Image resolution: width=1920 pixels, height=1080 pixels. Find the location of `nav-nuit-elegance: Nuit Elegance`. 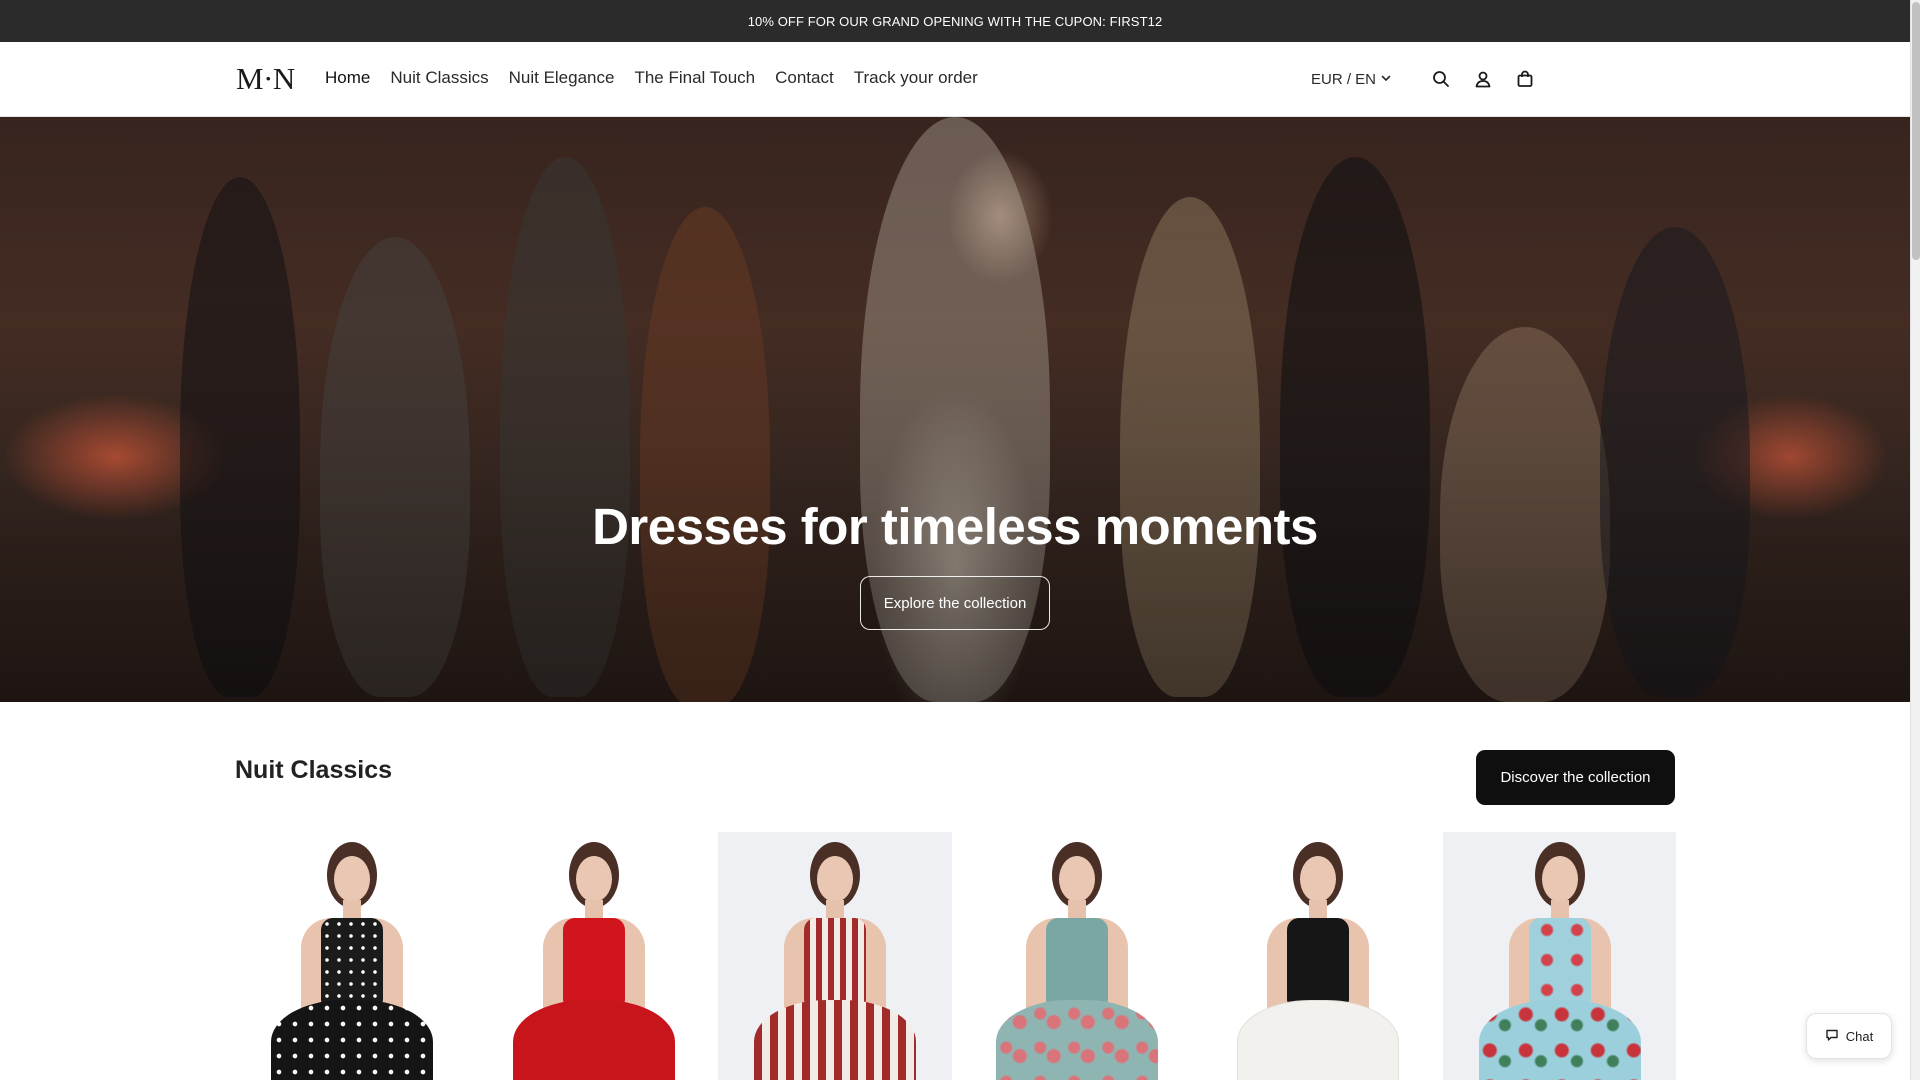

nav-nuit-elegance: Nuit Elegance is located at coordinates (562, 78).